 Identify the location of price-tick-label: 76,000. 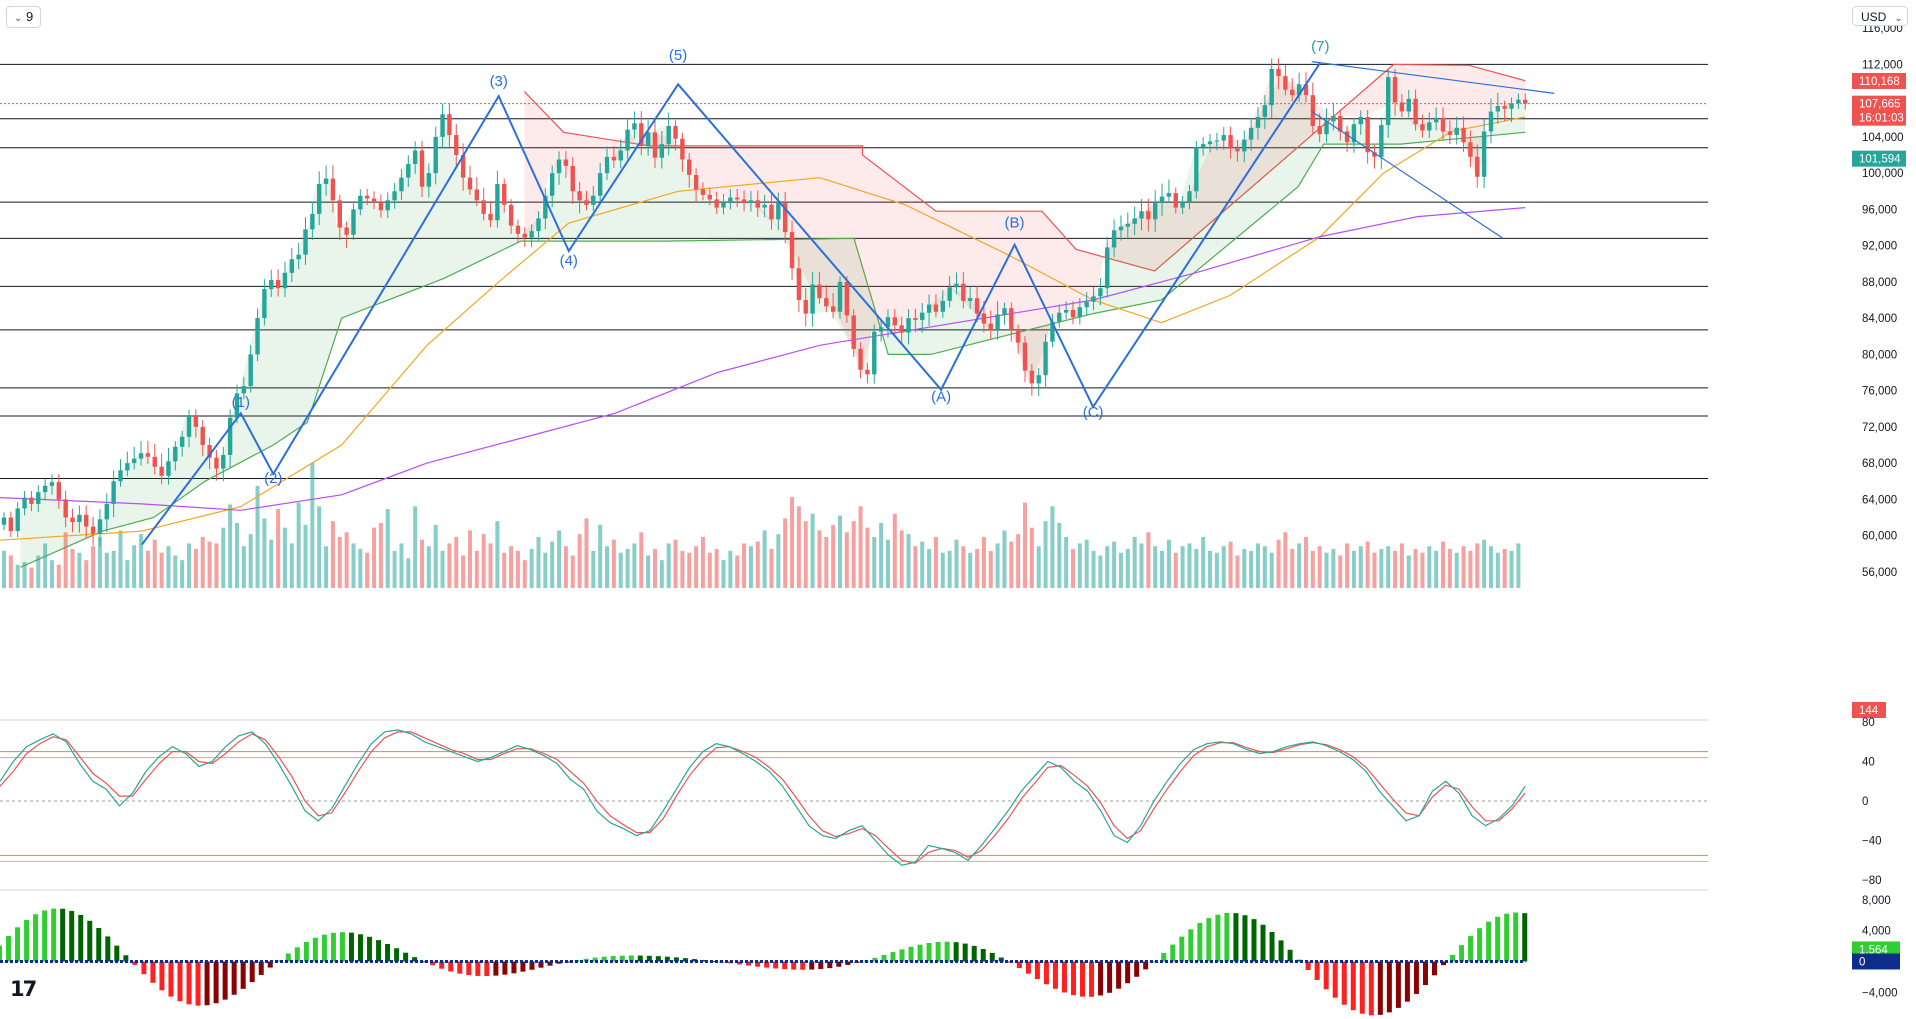
(1879, 392).